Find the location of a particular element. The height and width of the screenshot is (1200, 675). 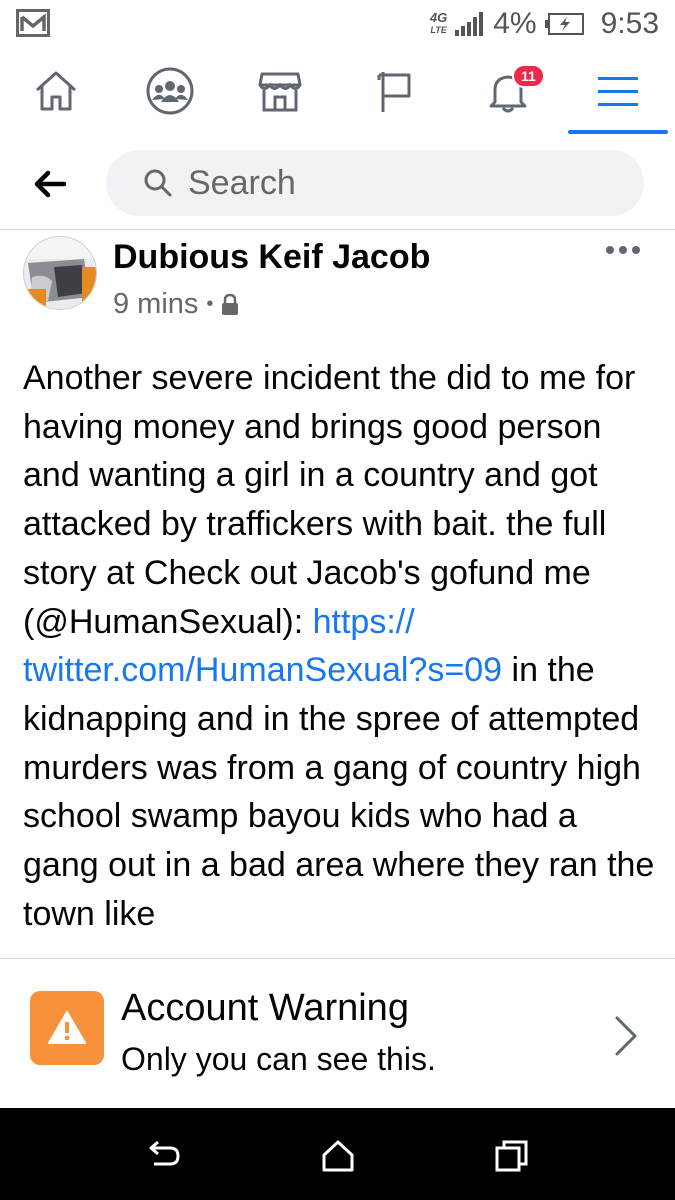

chevron-right-icon is located at coordinates (626, 1036).